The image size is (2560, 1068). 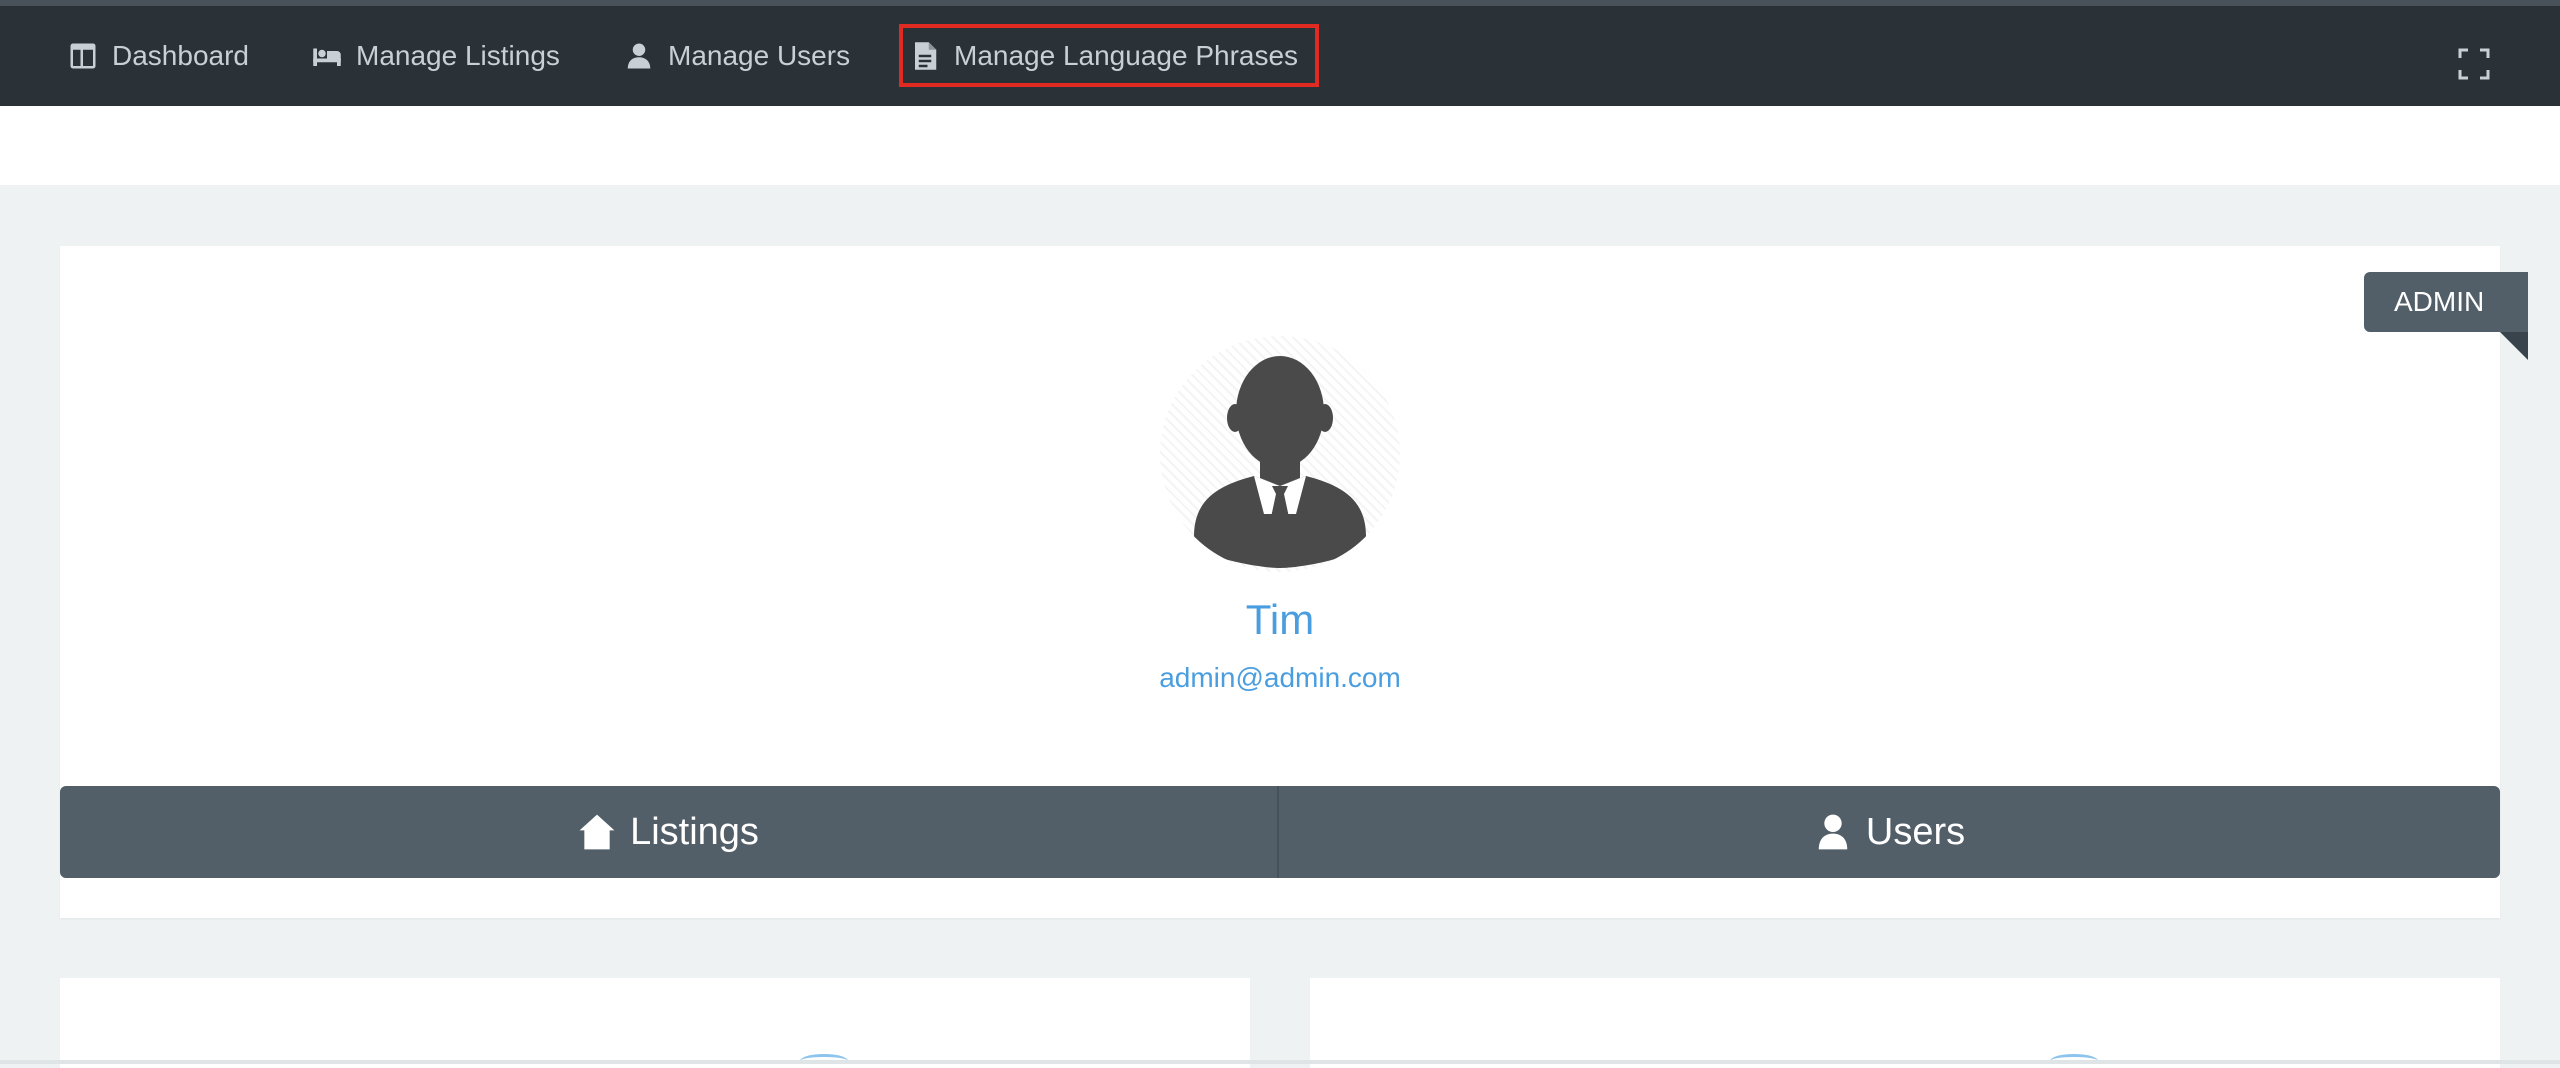 I want to click on fullscreen-icon, so click(x=2474, y=64).